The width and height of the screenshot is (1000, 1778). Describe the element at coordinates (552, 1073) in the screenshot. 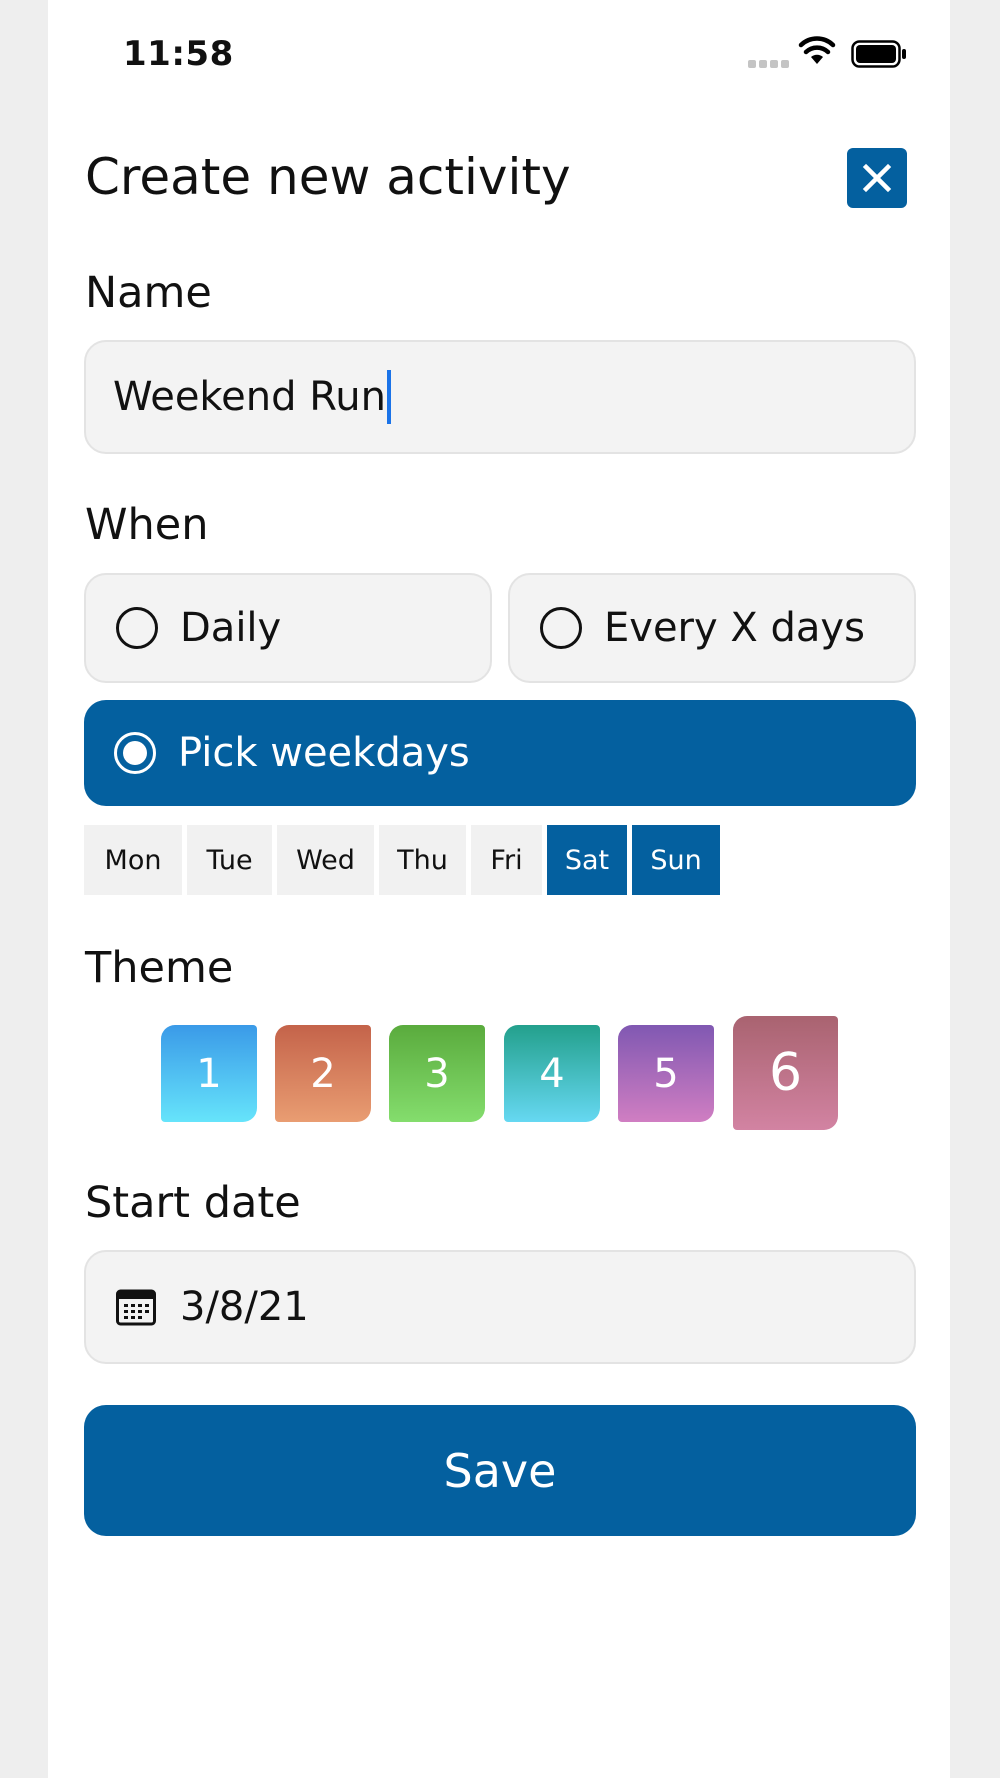

I see `theme-swatch-4: 4` at that location.